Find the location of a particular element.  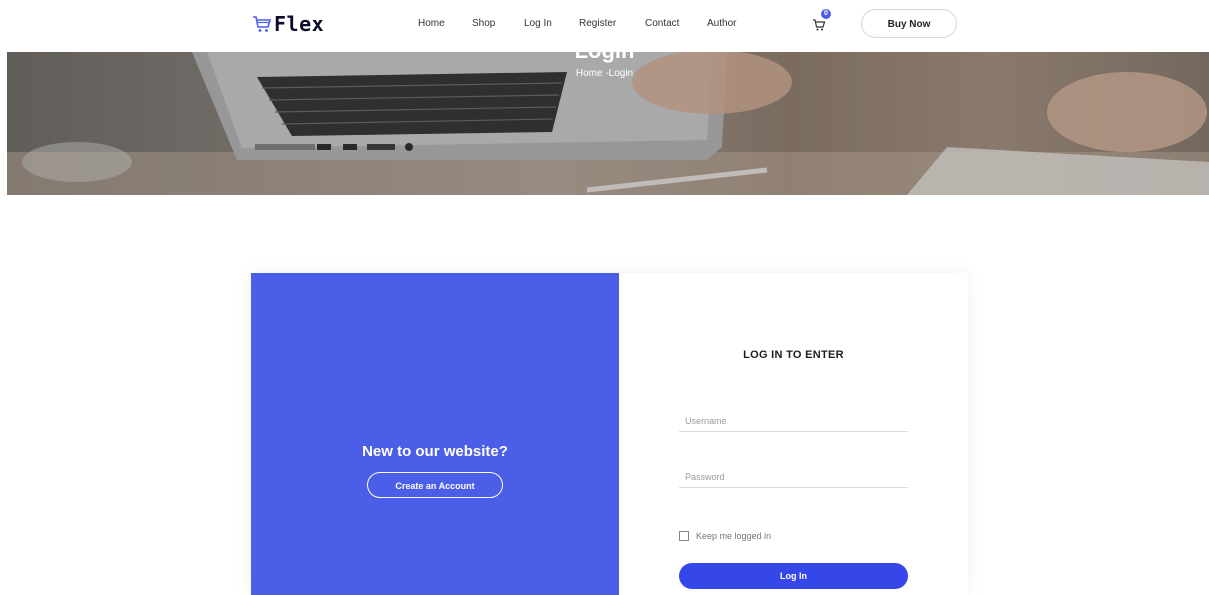

buy-now-button: Buy Now is located at coordinates (909, 23).